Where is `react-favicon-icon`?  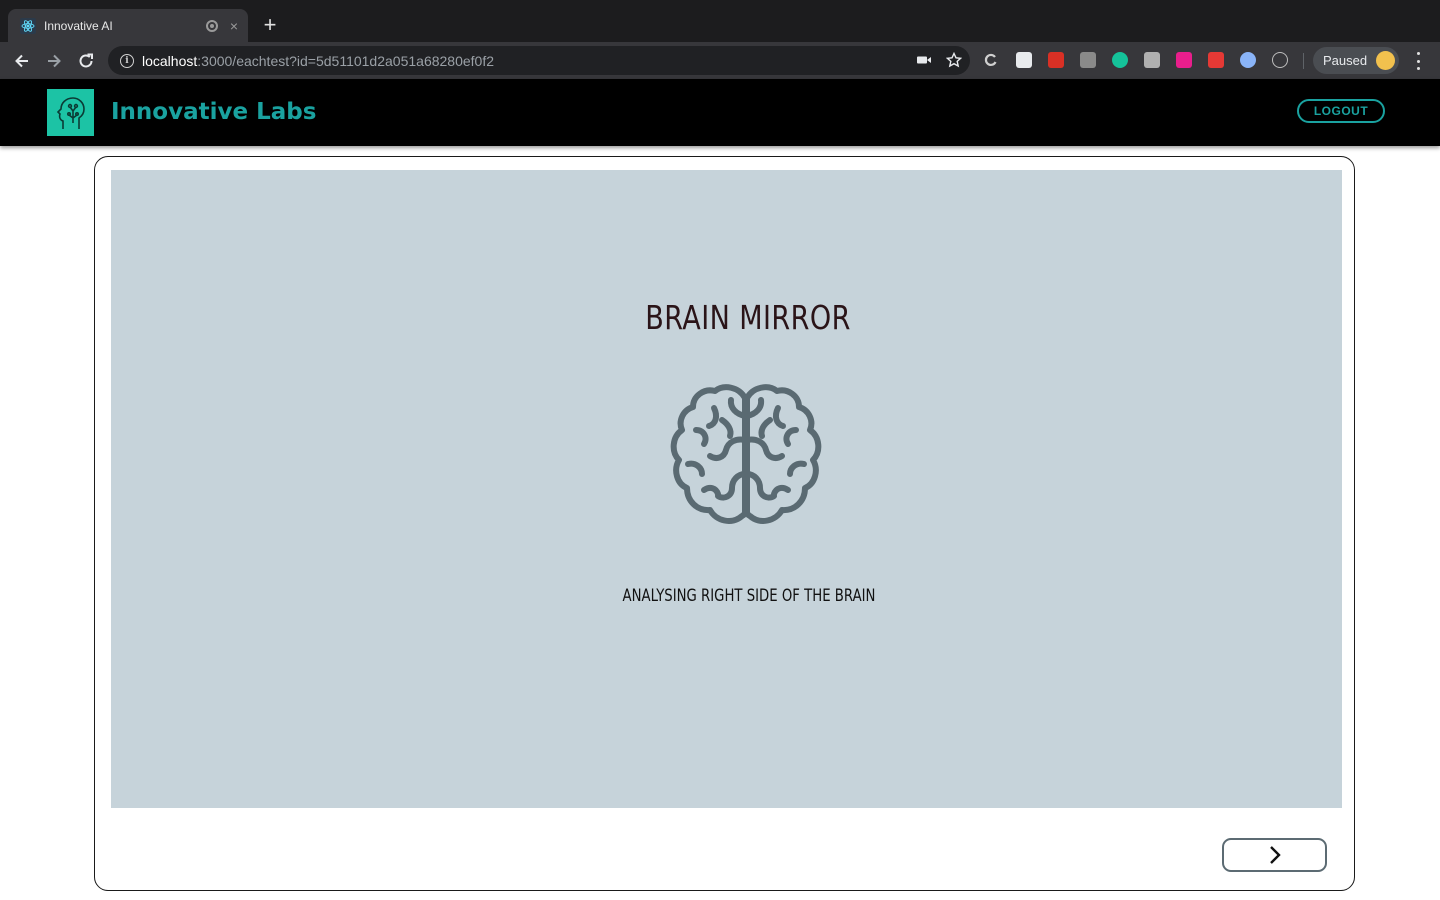
react-favicon-icon is located at coordinates (28, 25).